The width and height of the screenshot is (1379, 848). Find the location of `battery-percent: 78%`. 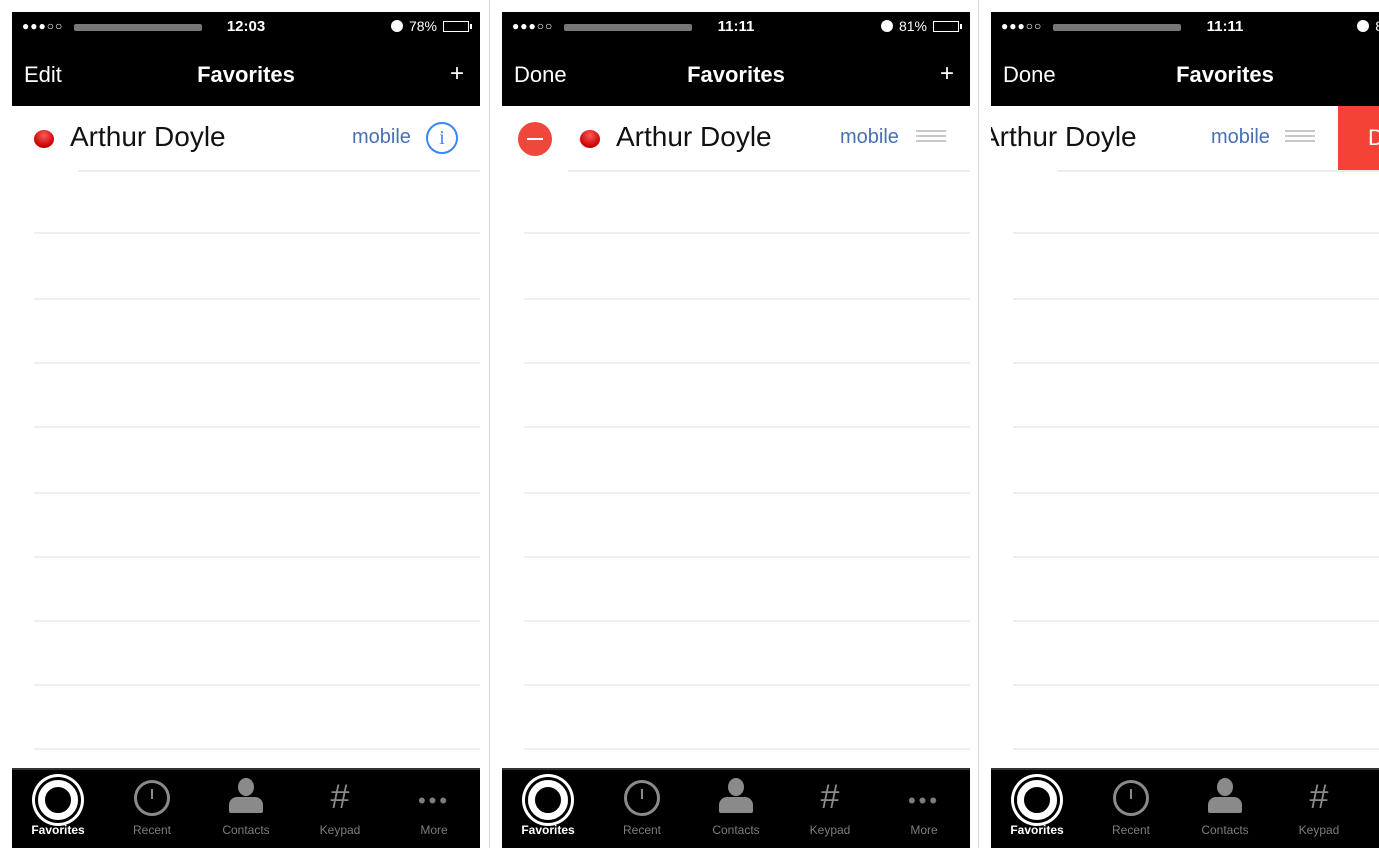

battery-percent: 78% is located at coordinates (422, 26).